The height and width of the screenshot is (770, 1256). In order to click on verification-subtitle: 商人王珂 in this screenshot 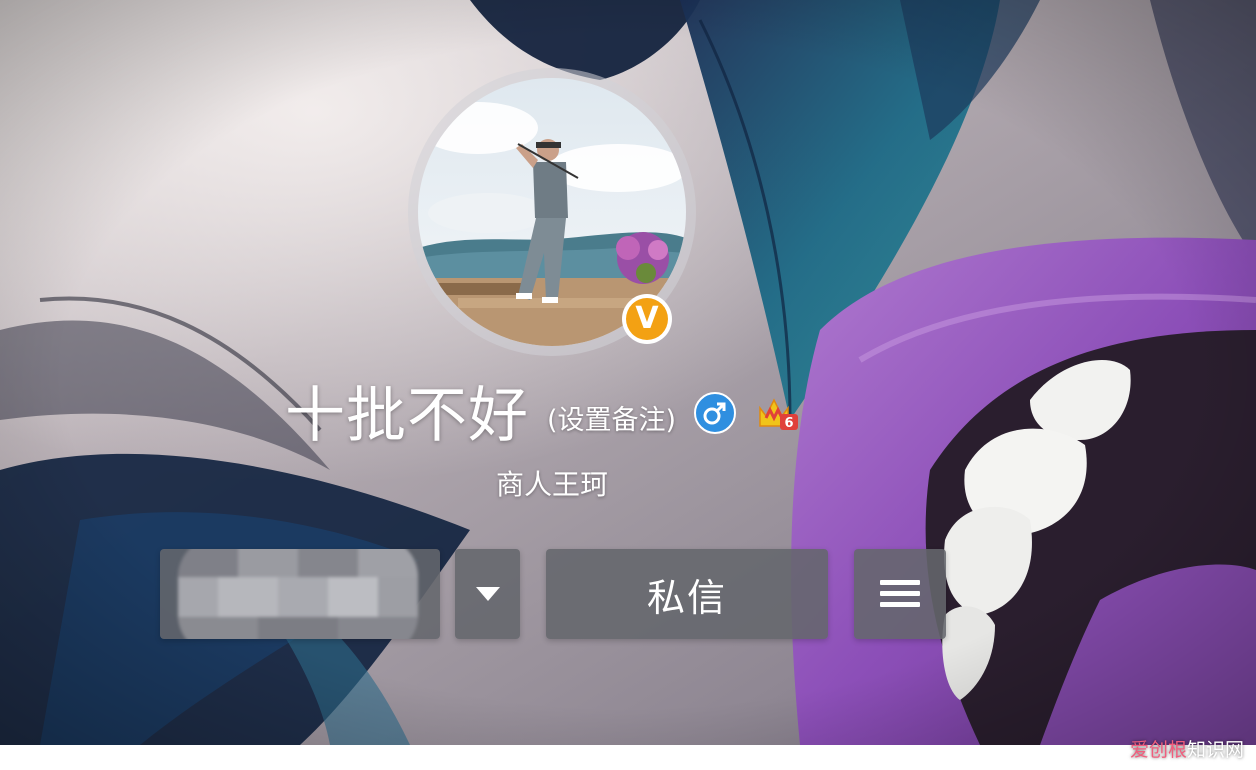, I will do `click(551, 484)`.